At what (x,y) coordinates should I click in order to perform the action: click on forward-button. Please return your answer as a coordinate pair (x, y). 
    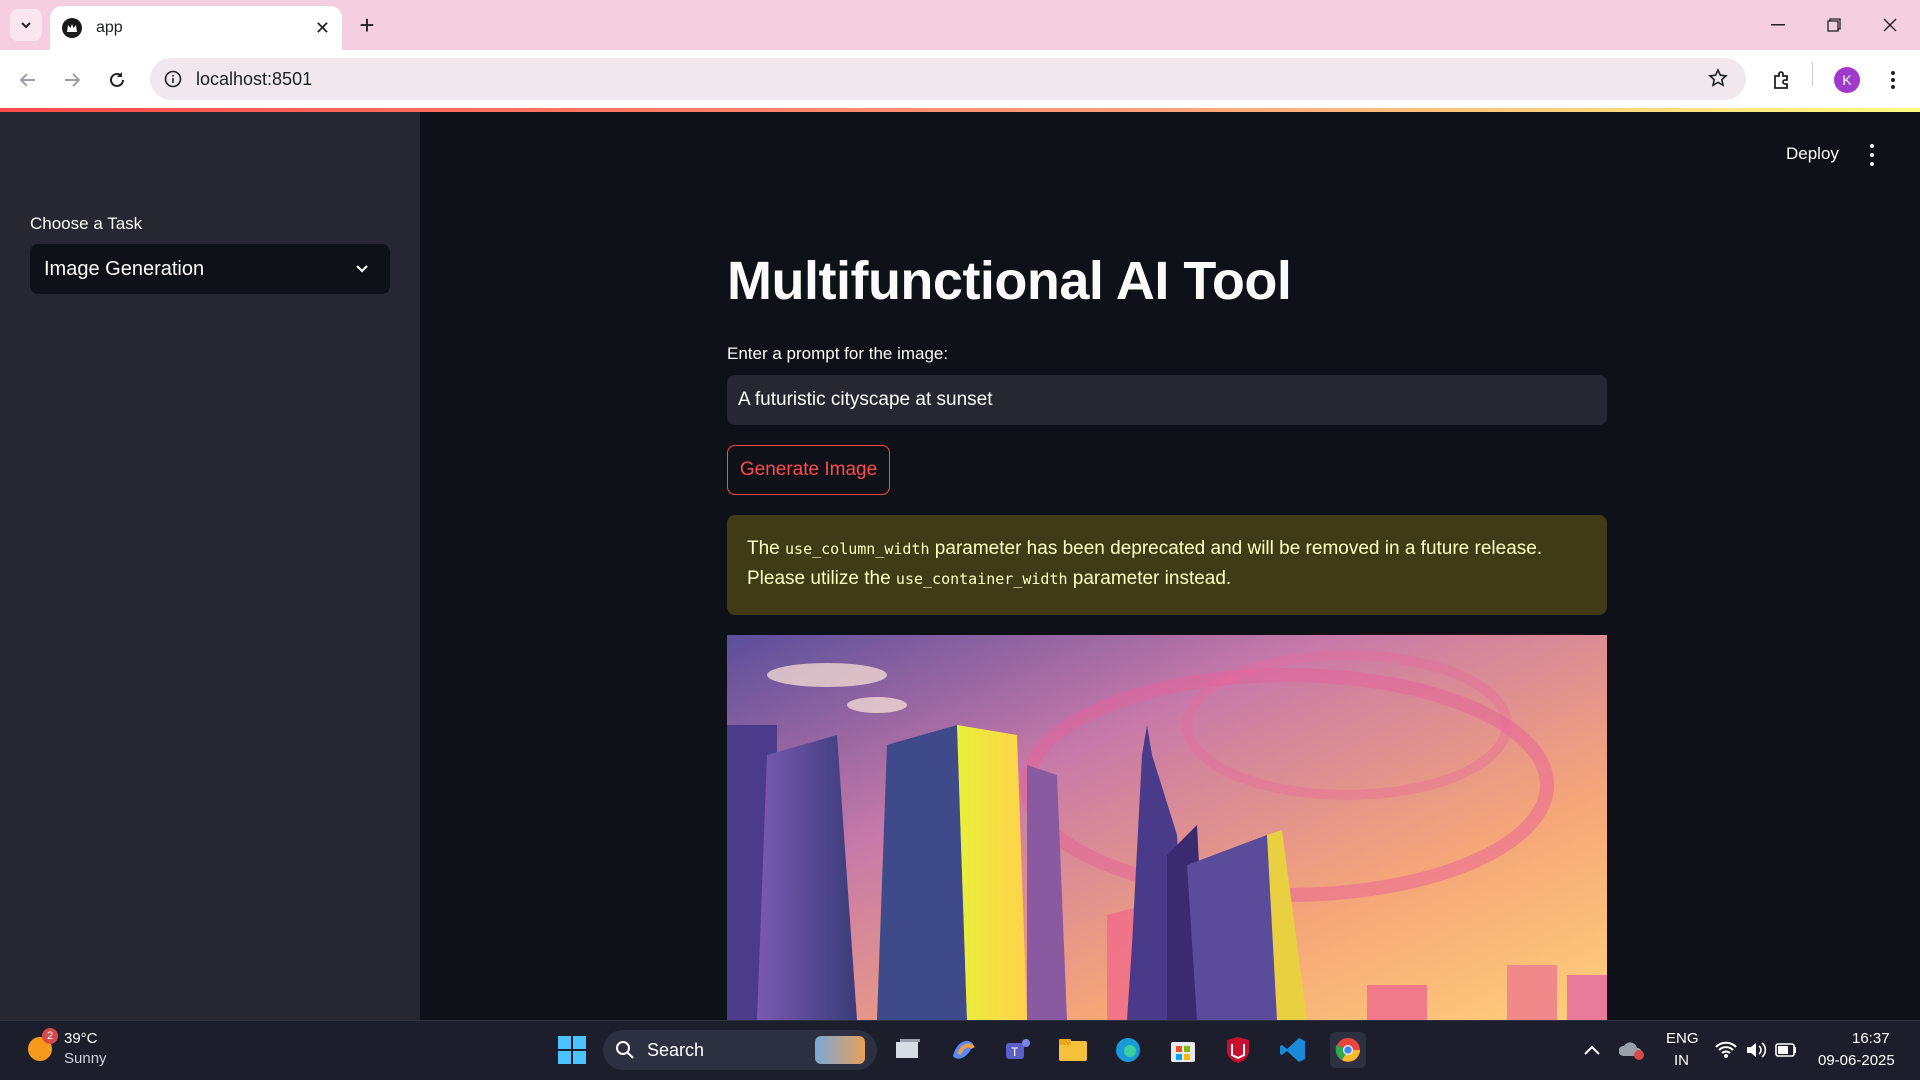
    Looking at the image, I should click on (72, 80).